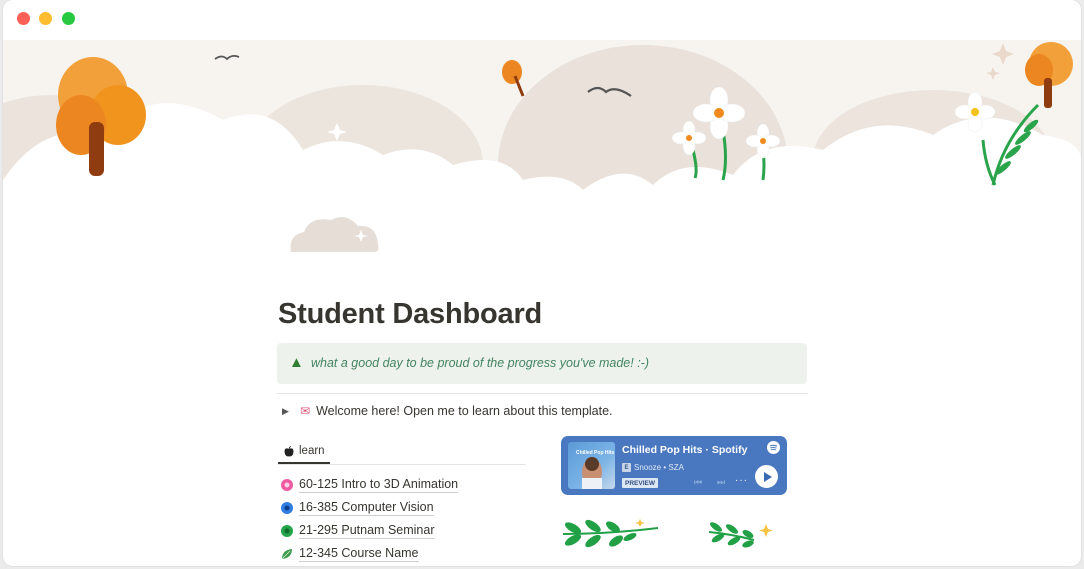 This screenshot has height=569, width=1084. Describe the element at coordinates (684, 450) in the screenshot. I see `playlist-title: Chilled Pop Hits · Spotify` at that location.